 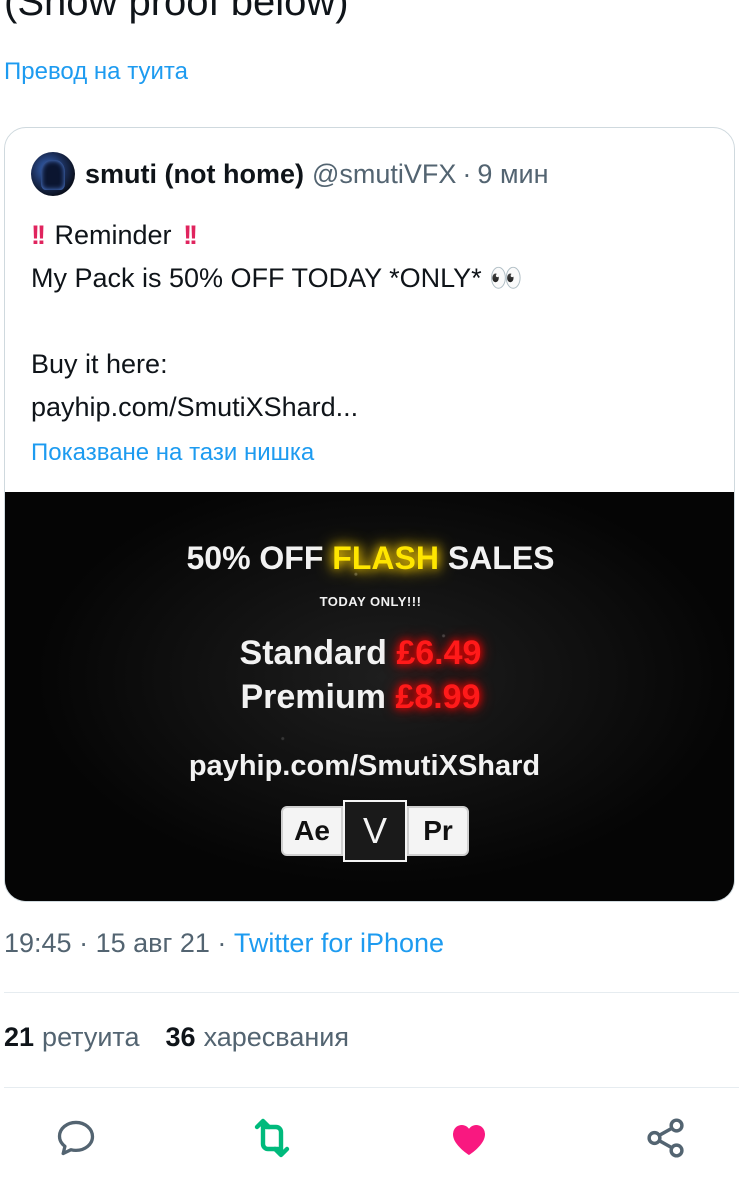 What do you see at coordinates (113, 235) in the screenshot?
I see `reminder-text: Reminder` at bounding box center [113, 235].